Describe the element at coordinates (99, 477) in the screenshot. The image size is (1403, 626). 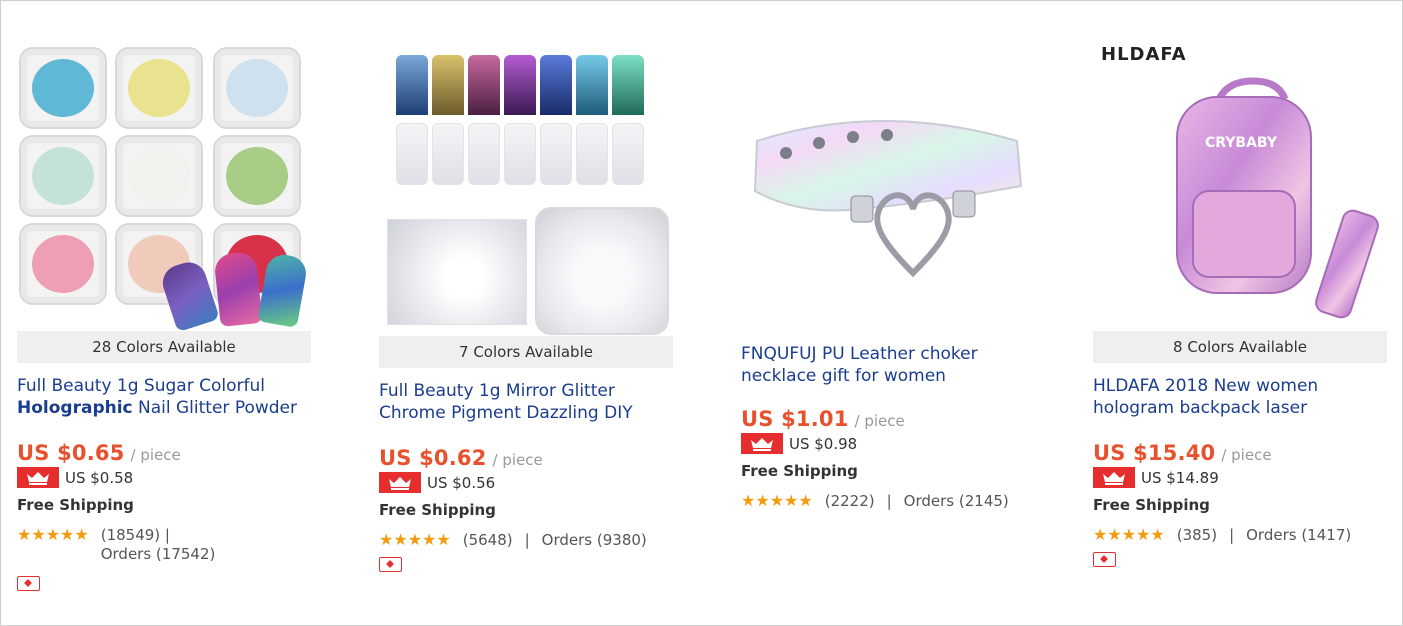
I see `app-price: US $0.58` at that location.